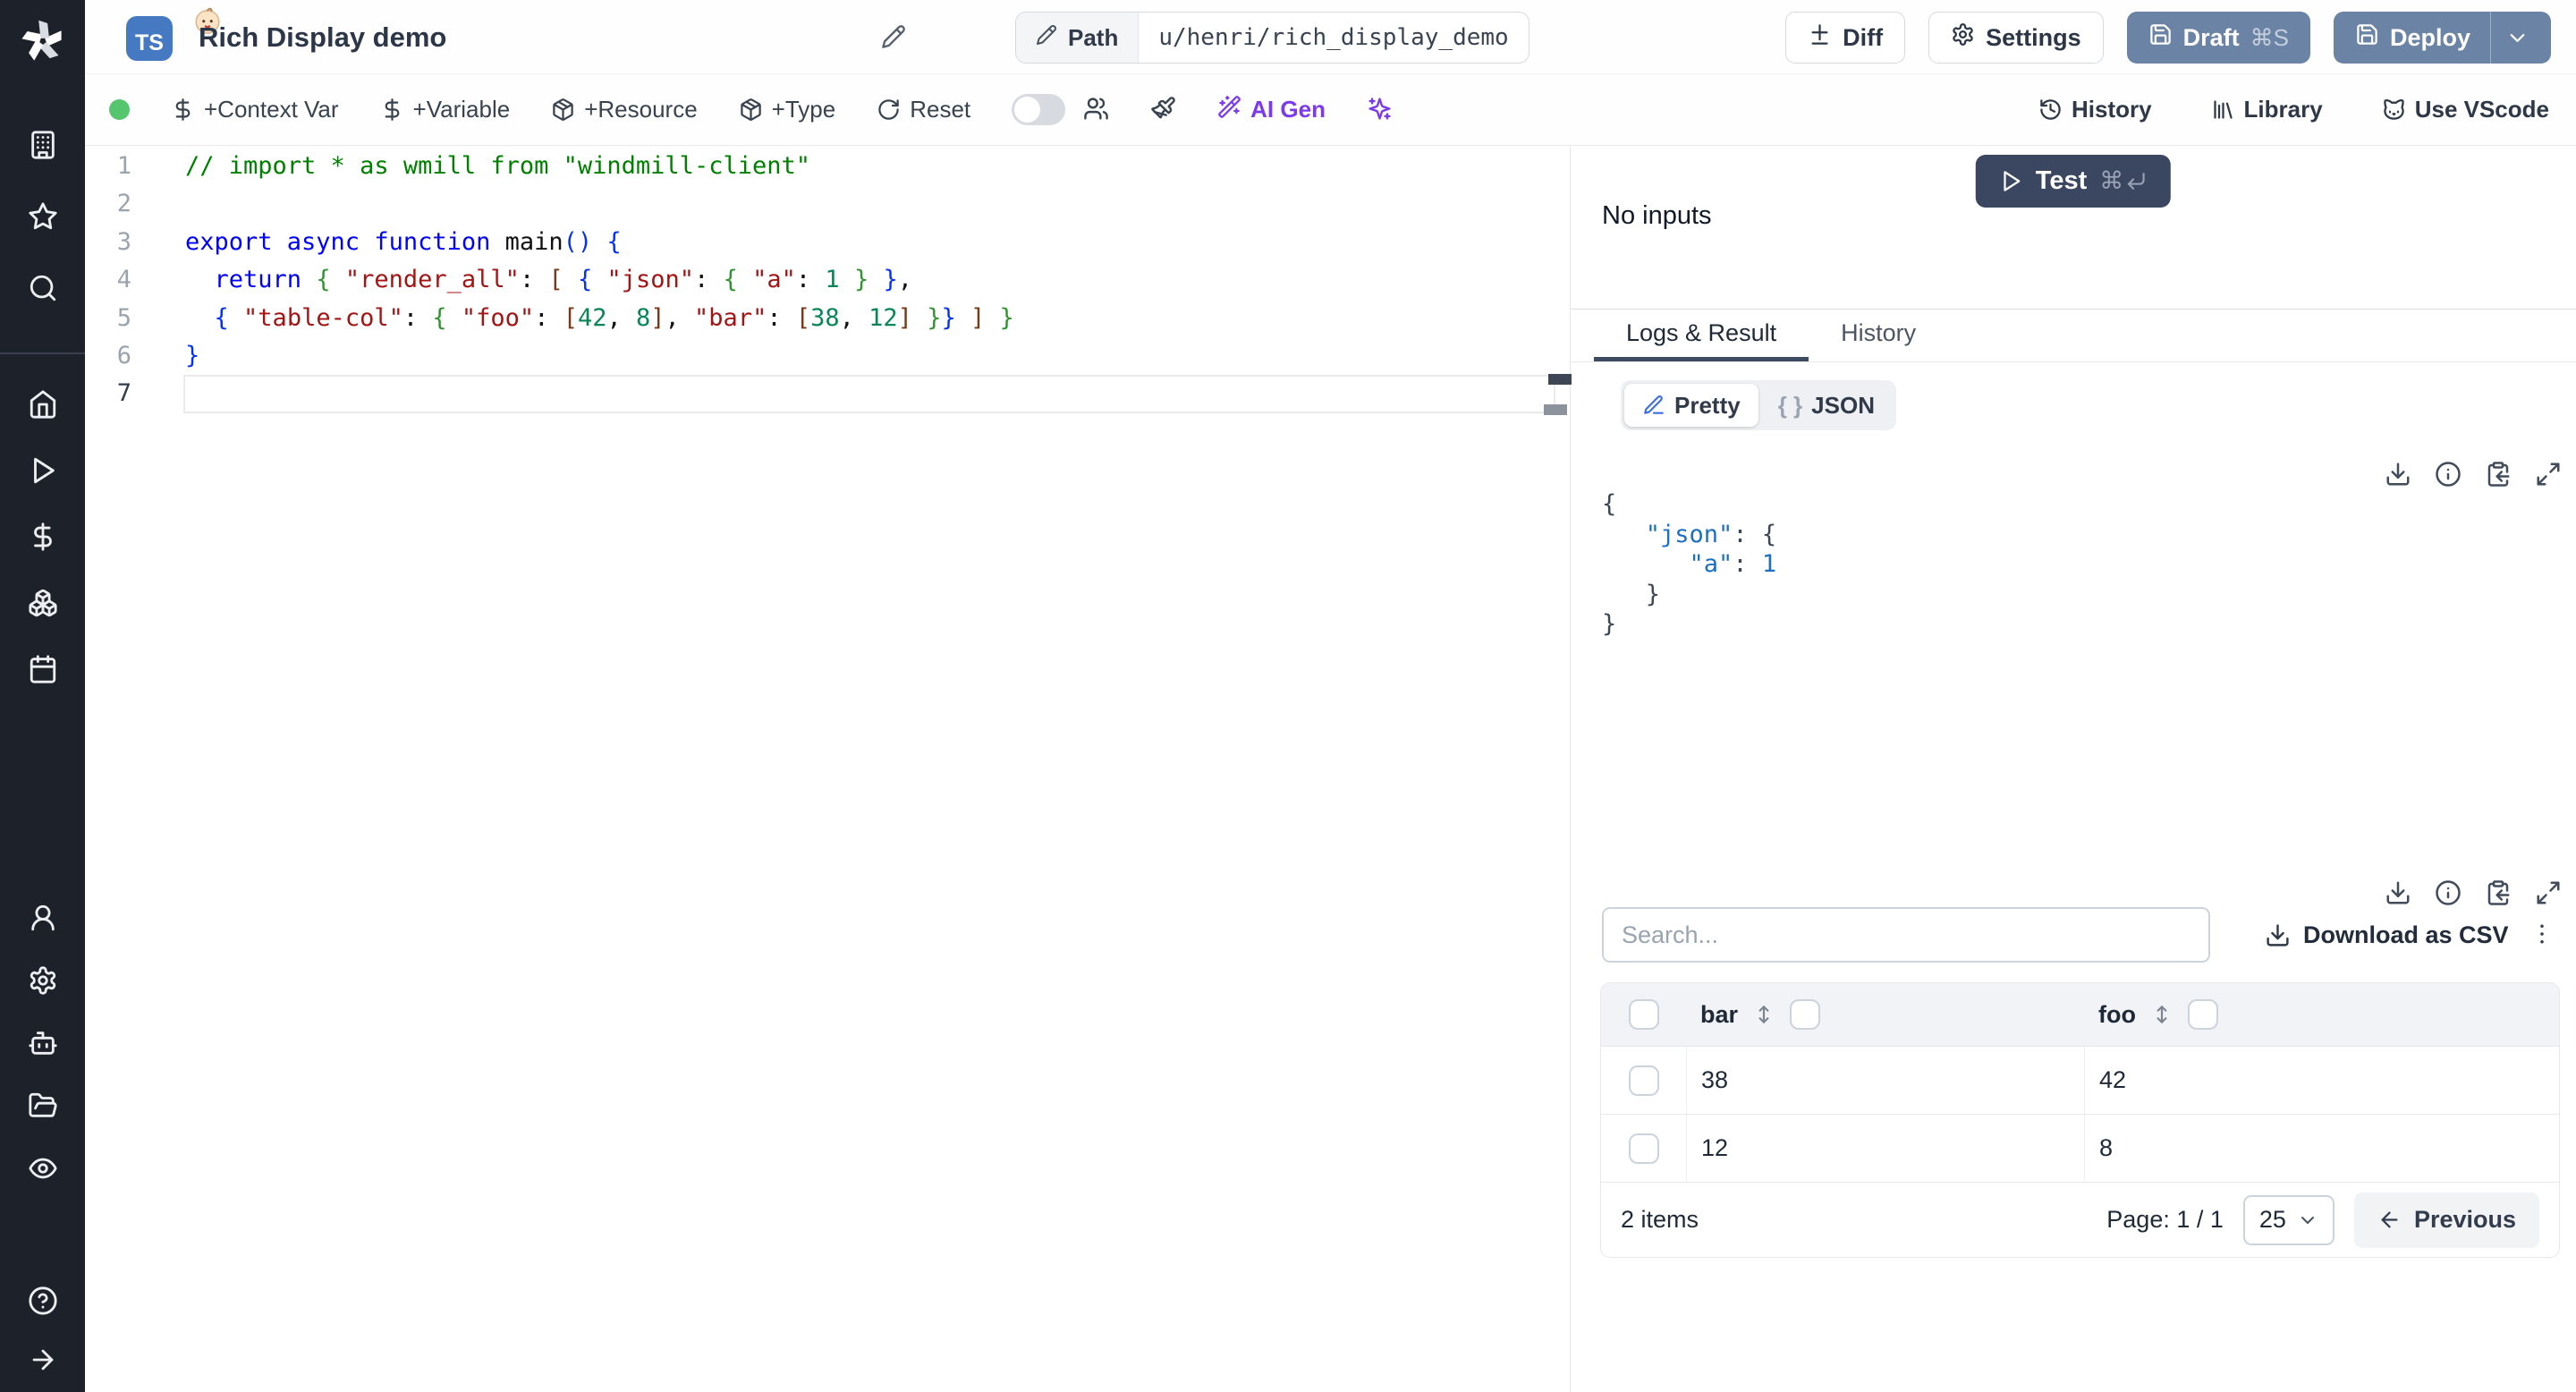  I want to click on chevron-down-icon, so click(2517, 38).